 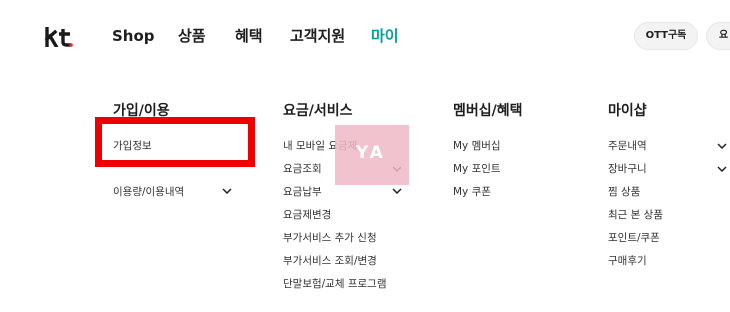 I want to click on menu-item-subscription-info: 가입정보, so click(x=132, y=146).